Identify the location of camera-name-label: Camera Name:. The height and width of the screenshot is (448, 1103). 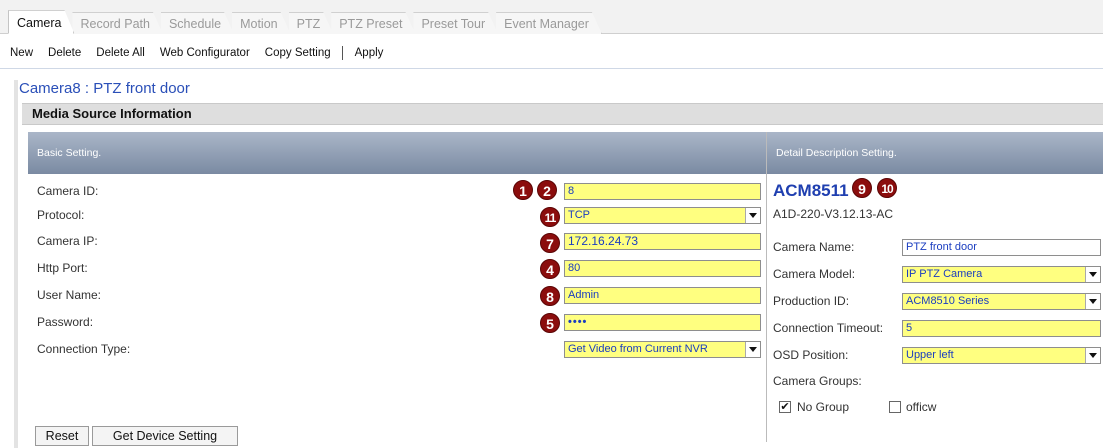
(814, 247).